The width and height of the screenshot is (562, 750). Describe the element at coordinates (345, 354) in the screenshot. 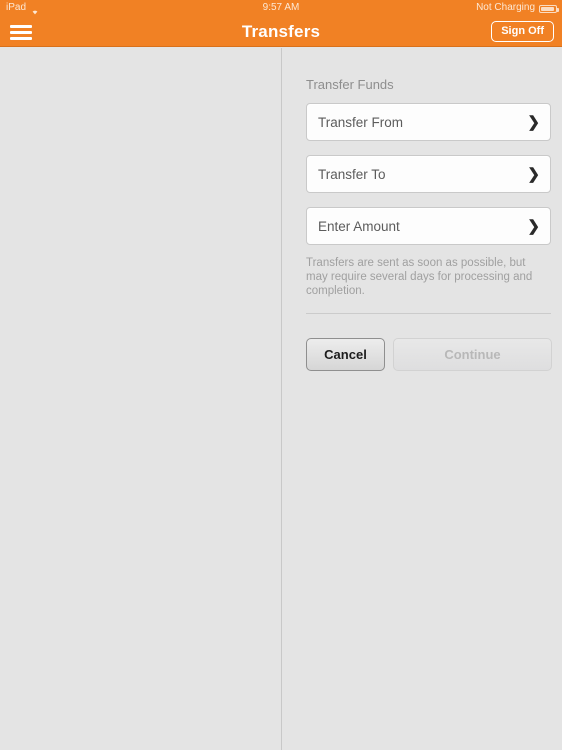

I see `cancel-button: Cancel` at that location.